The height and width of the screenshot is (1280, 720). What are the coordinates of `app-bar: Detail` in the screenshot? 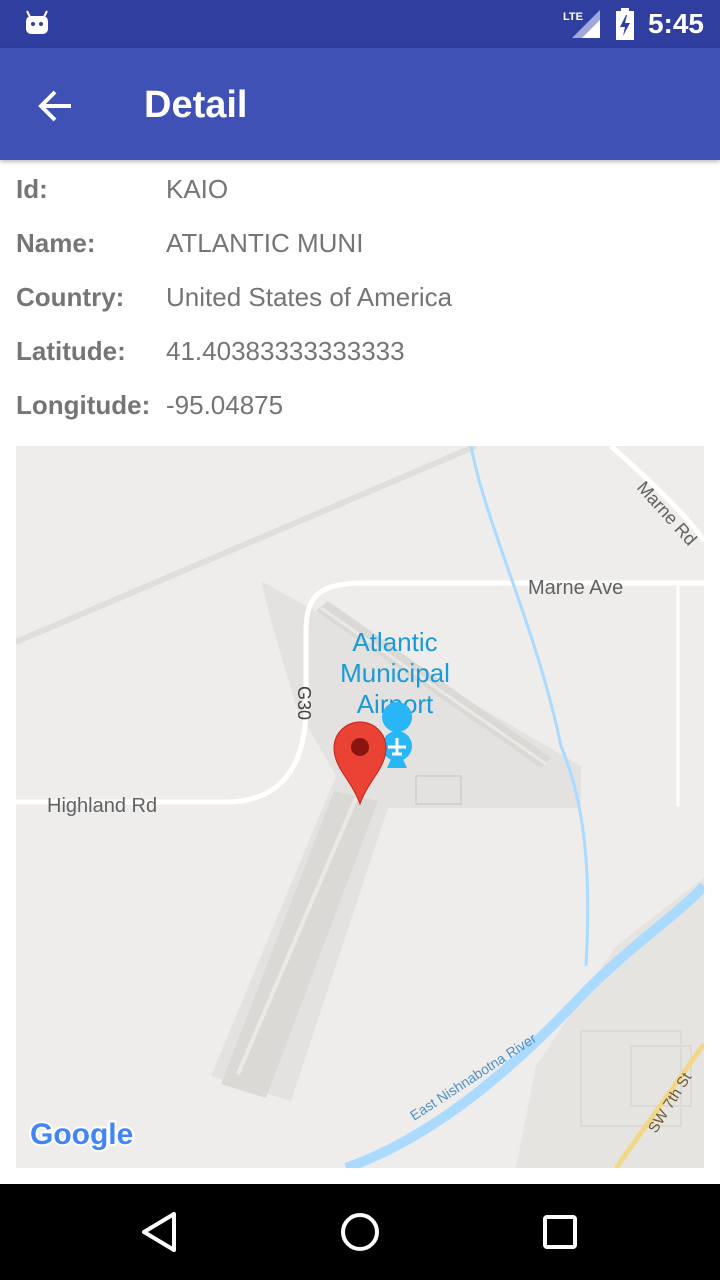 It's located at (360, 104).